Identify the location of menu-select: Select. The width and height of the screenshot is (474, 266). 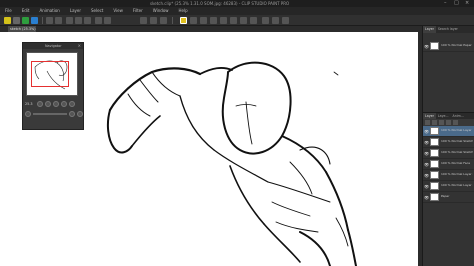
(97, 11).